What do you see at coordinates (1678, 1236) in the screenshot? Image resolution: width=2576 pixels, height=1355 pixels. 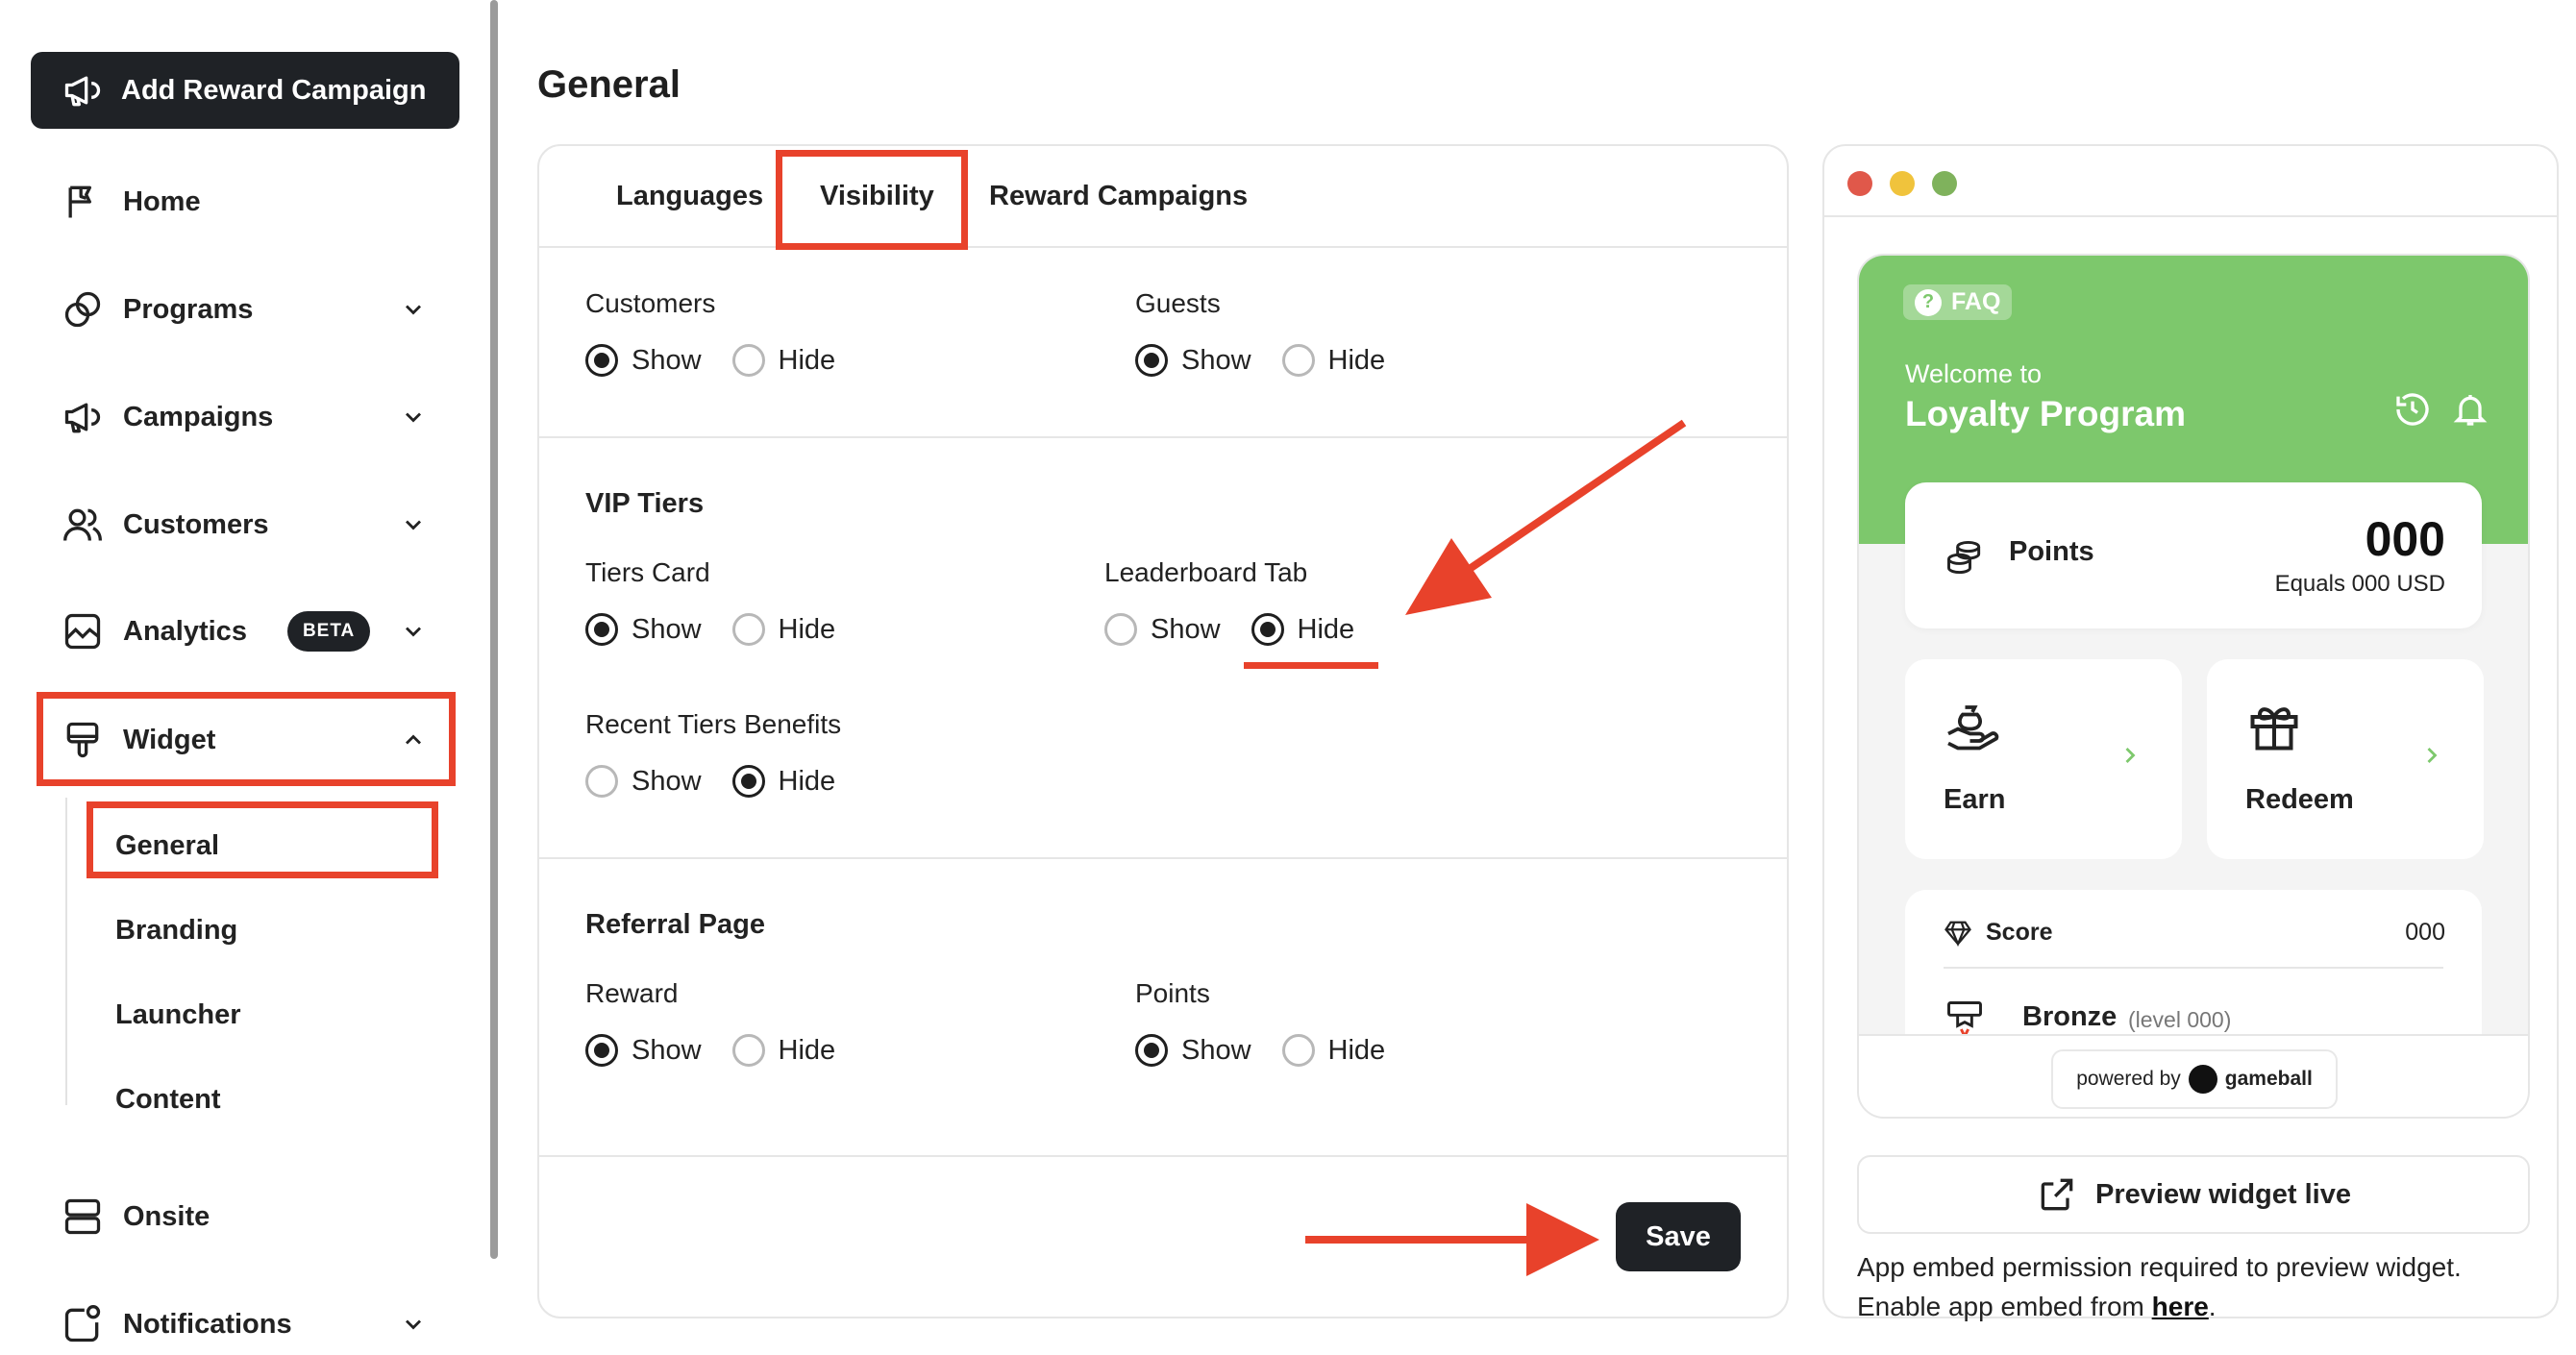 I see `save-button: Save` at bounding box center [1678, 1236].